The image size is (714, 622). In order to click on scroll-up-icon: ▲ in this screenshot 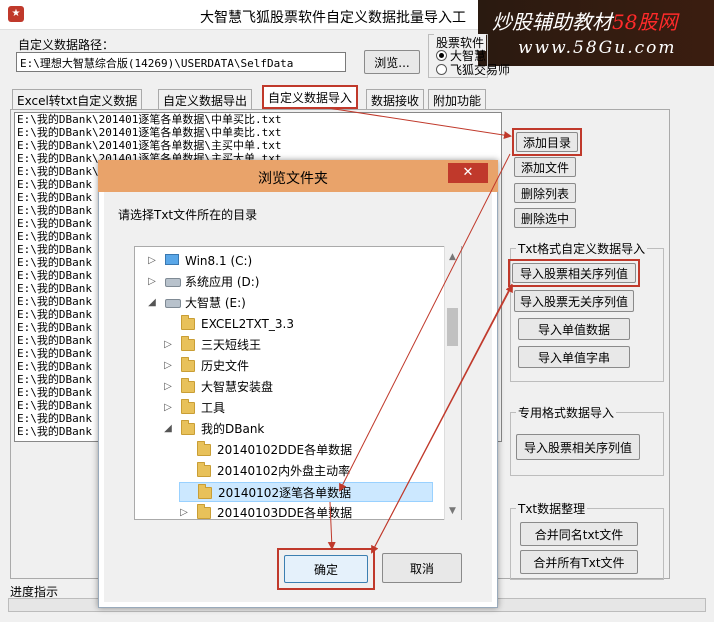, I will do `click(452, 257)`.